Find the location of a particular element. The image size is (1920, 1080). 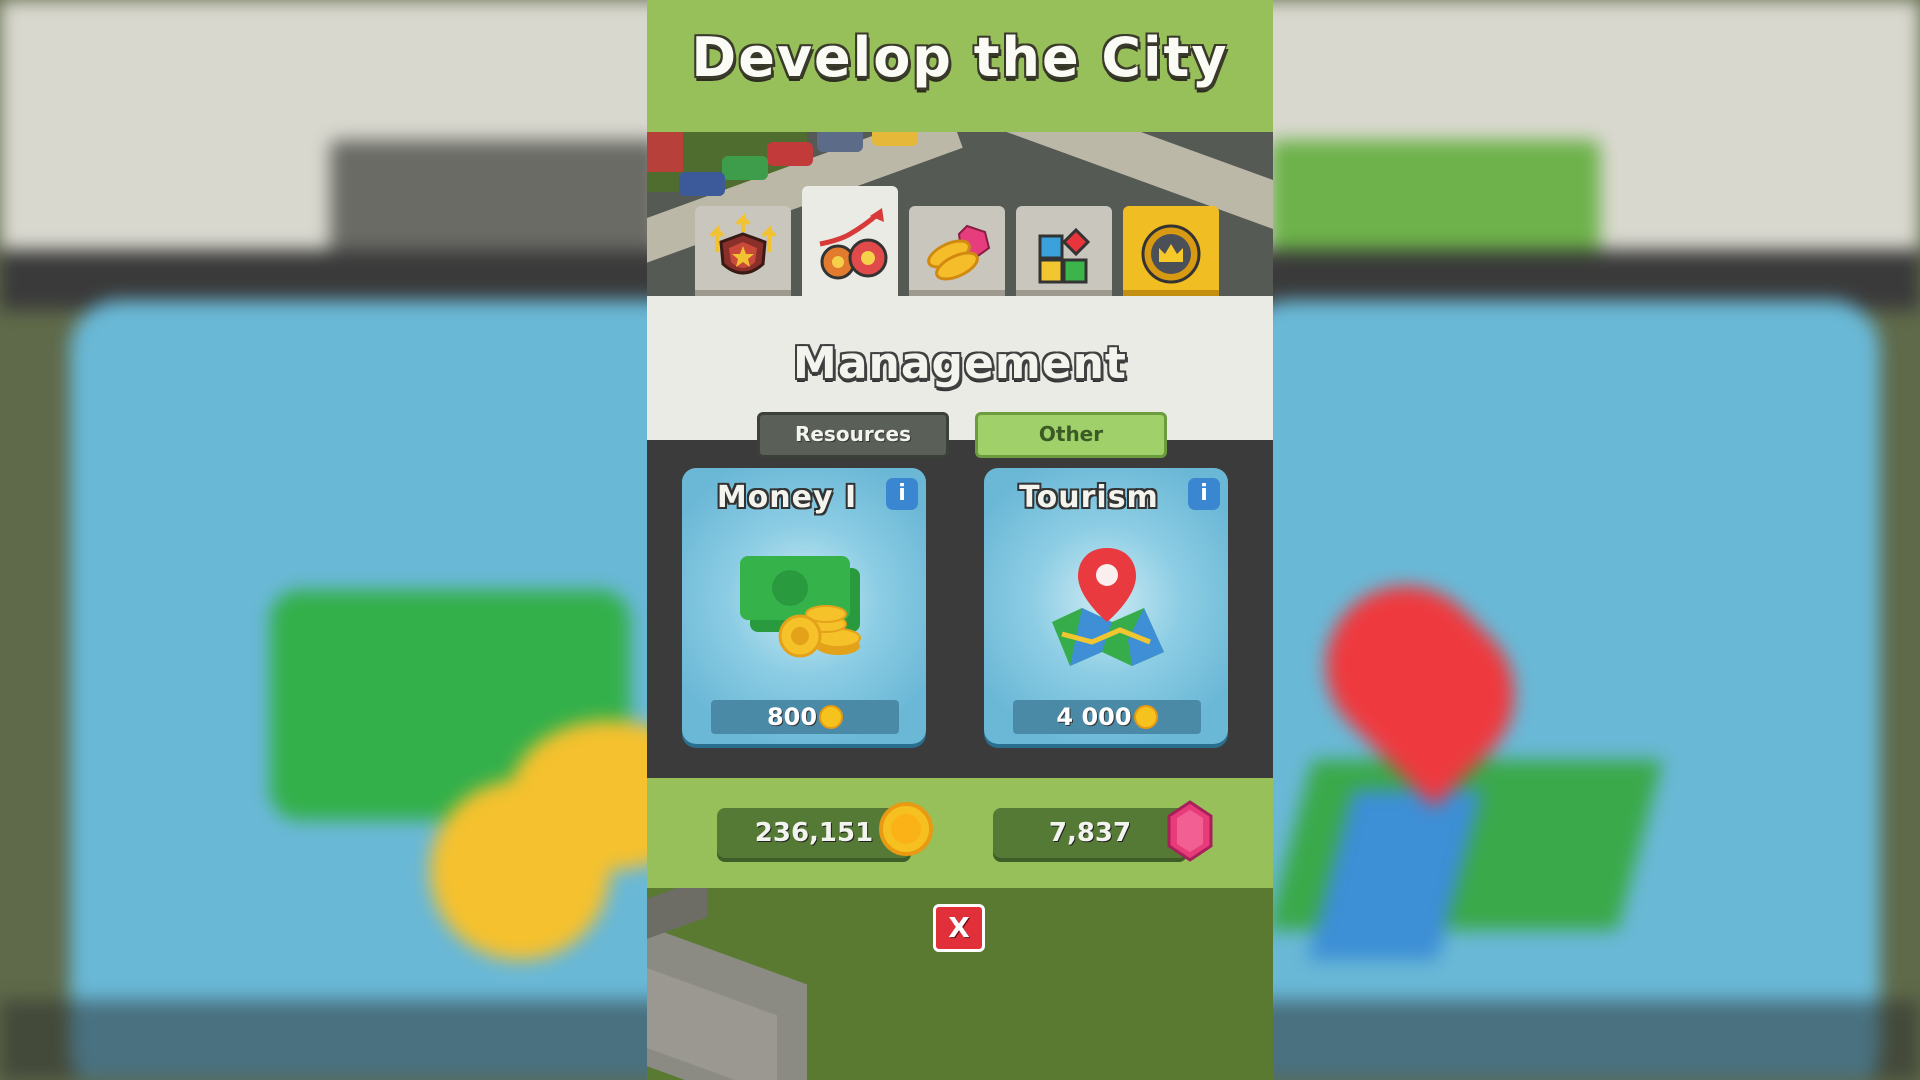

close-button: X is located at coordinates (959, 928).